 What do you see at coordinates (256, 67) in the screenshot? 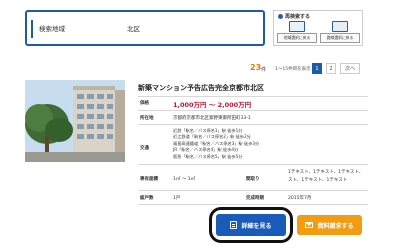
I see `result-count: 23` at bounding box center [256, 67].